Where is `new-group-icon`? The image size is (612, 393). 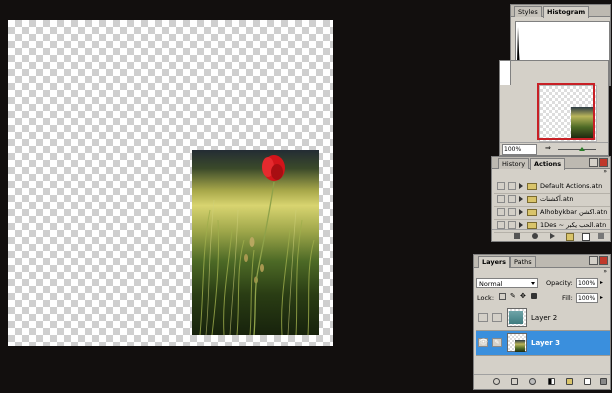 new-group-icon is located at coordinates (569, 381).